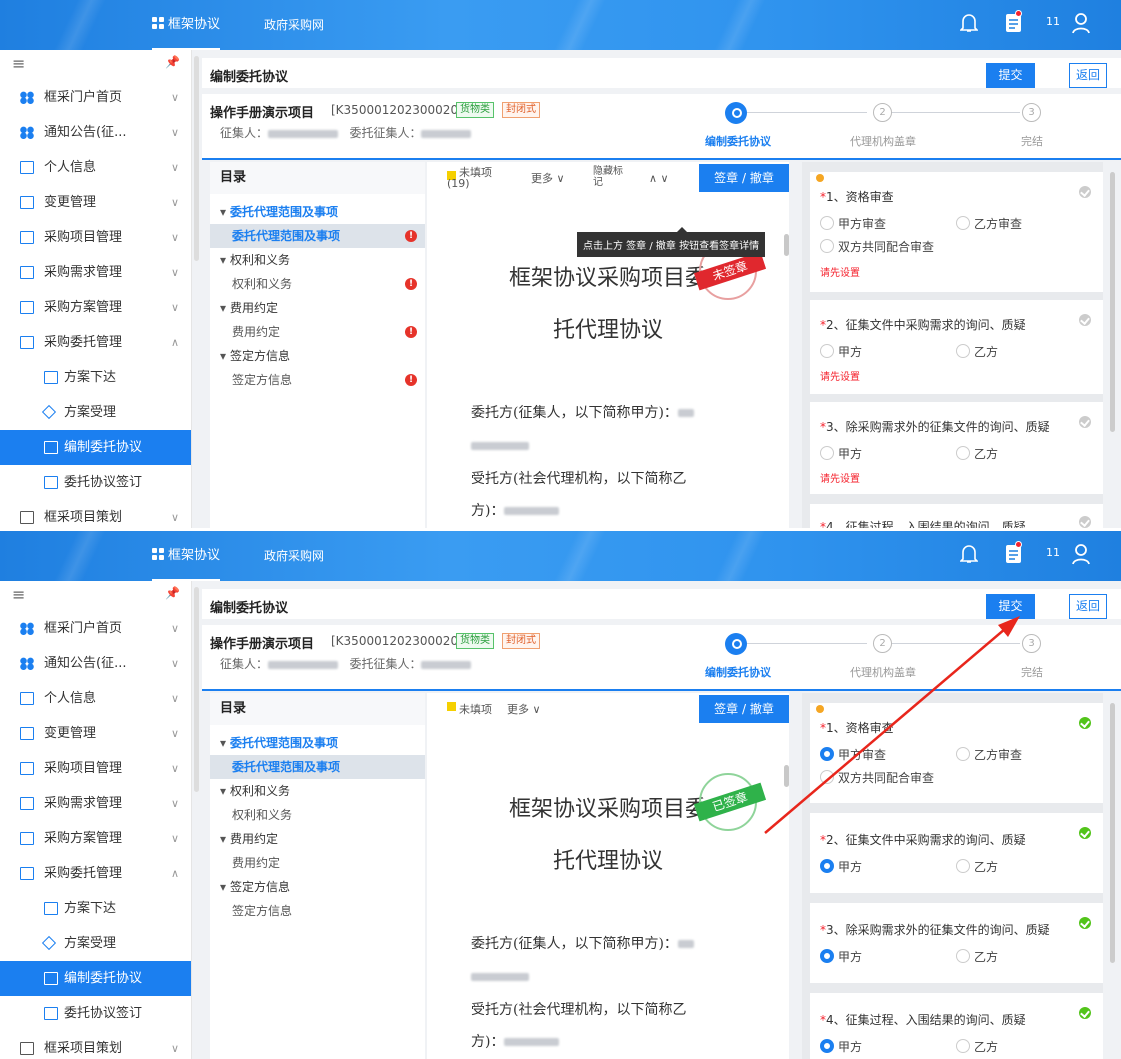 The image size is (1121, 1059). I want to click on prev-next-arrows: ∧ ∨, so click(659, 178).